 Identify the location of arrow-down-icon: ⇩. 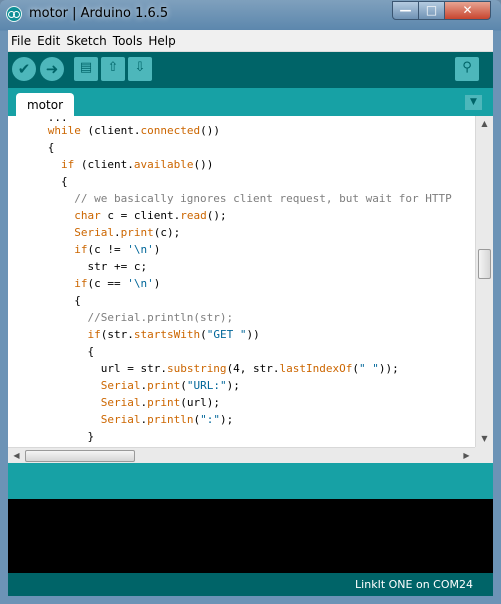
(140, 67).